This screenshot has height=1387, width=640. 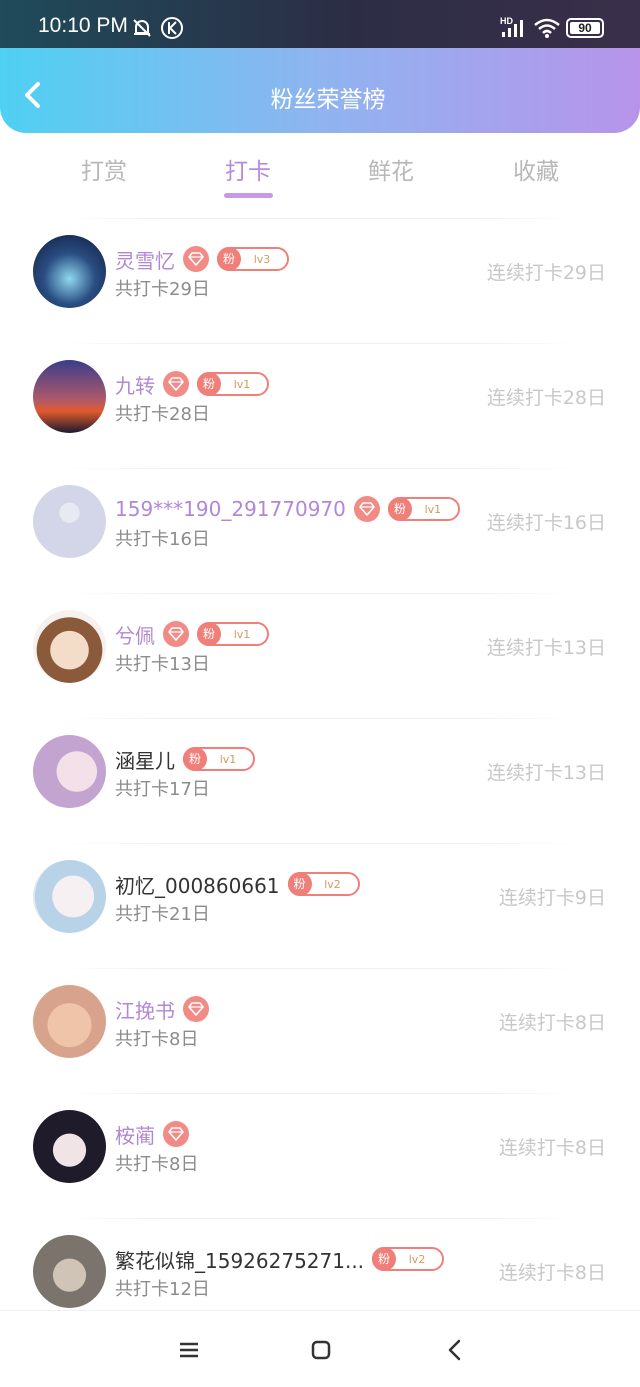 I want to click on name-line: 159***190_291770970 粉 lv1, so click(x=287, y=509).